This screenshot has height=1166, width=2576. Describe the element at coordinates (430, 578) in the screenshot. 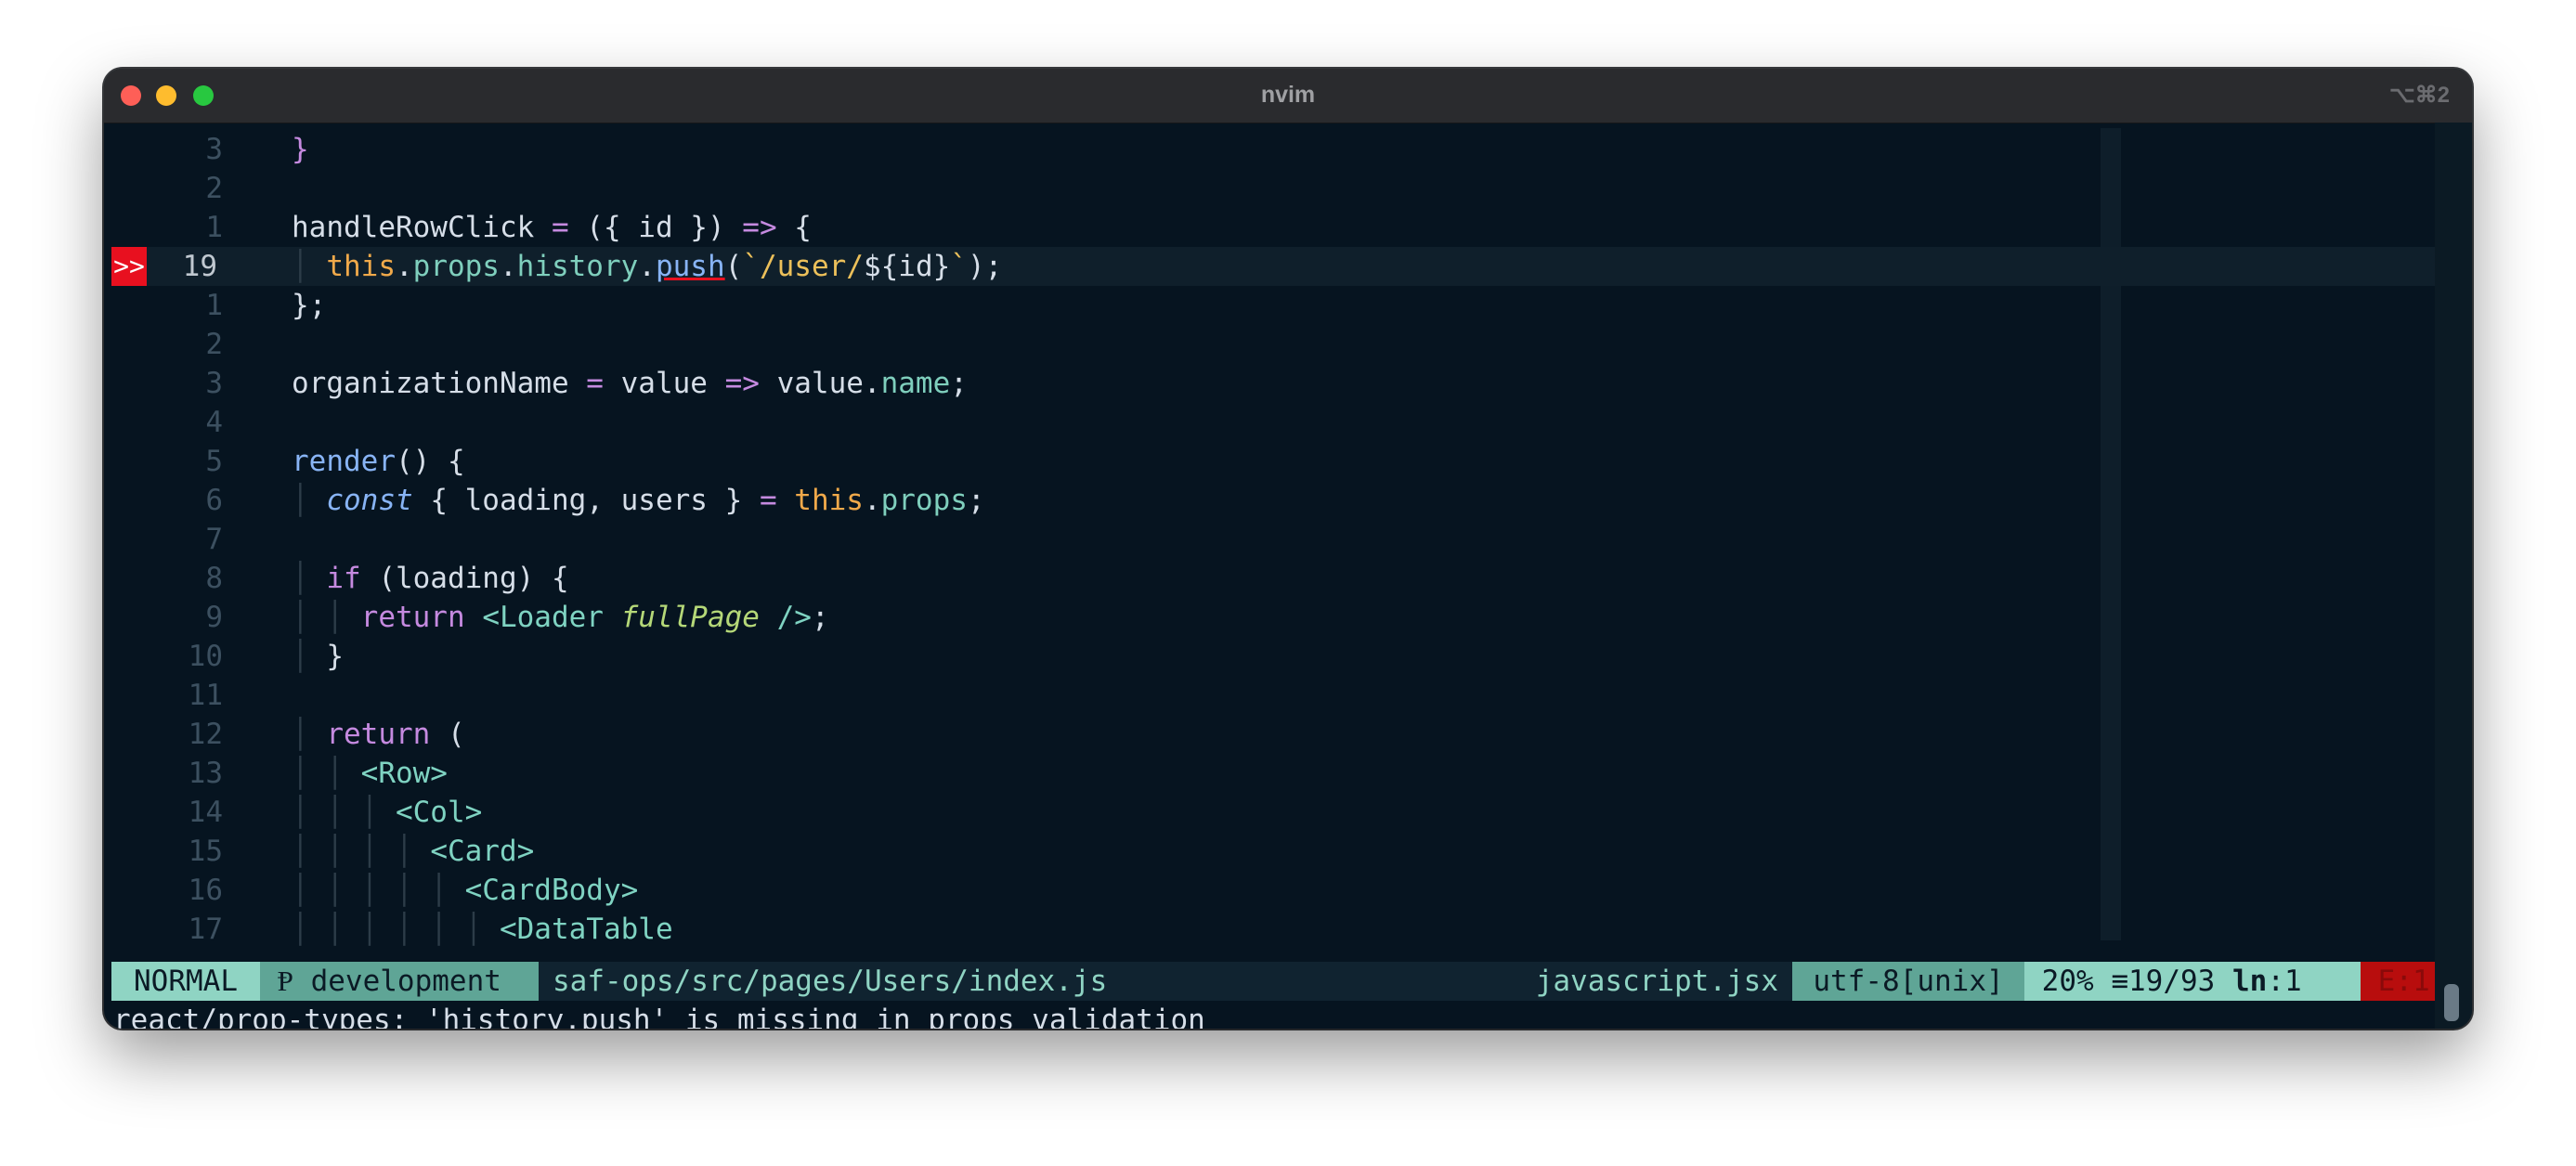

I see `code-text: │ if (loading) {` at that location.